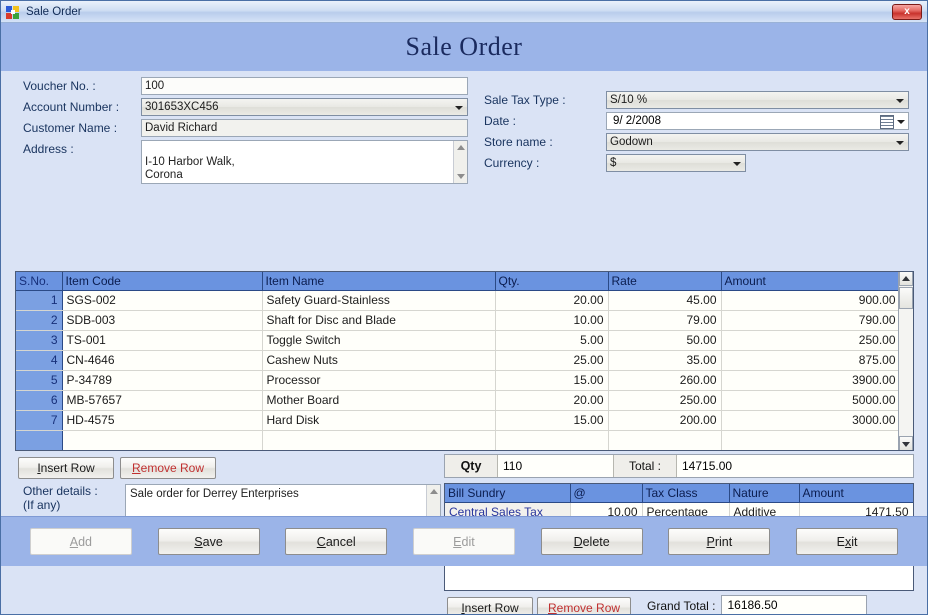  What do you see at coordinates (552, 360) in the screenshot?
I see `cell-qty: 25.00` at bounding box center [552, 360].